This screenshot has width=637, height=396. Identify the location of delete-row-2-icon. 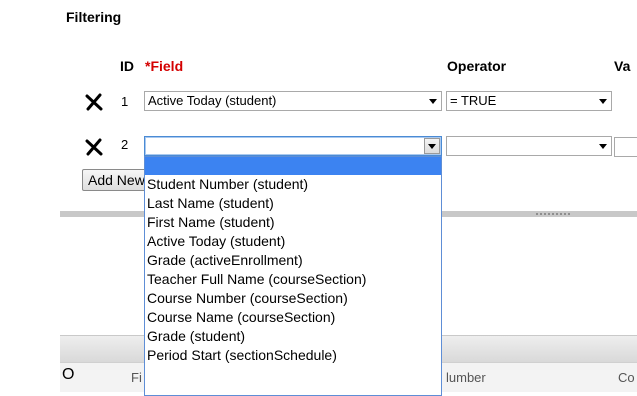
(94, 147).